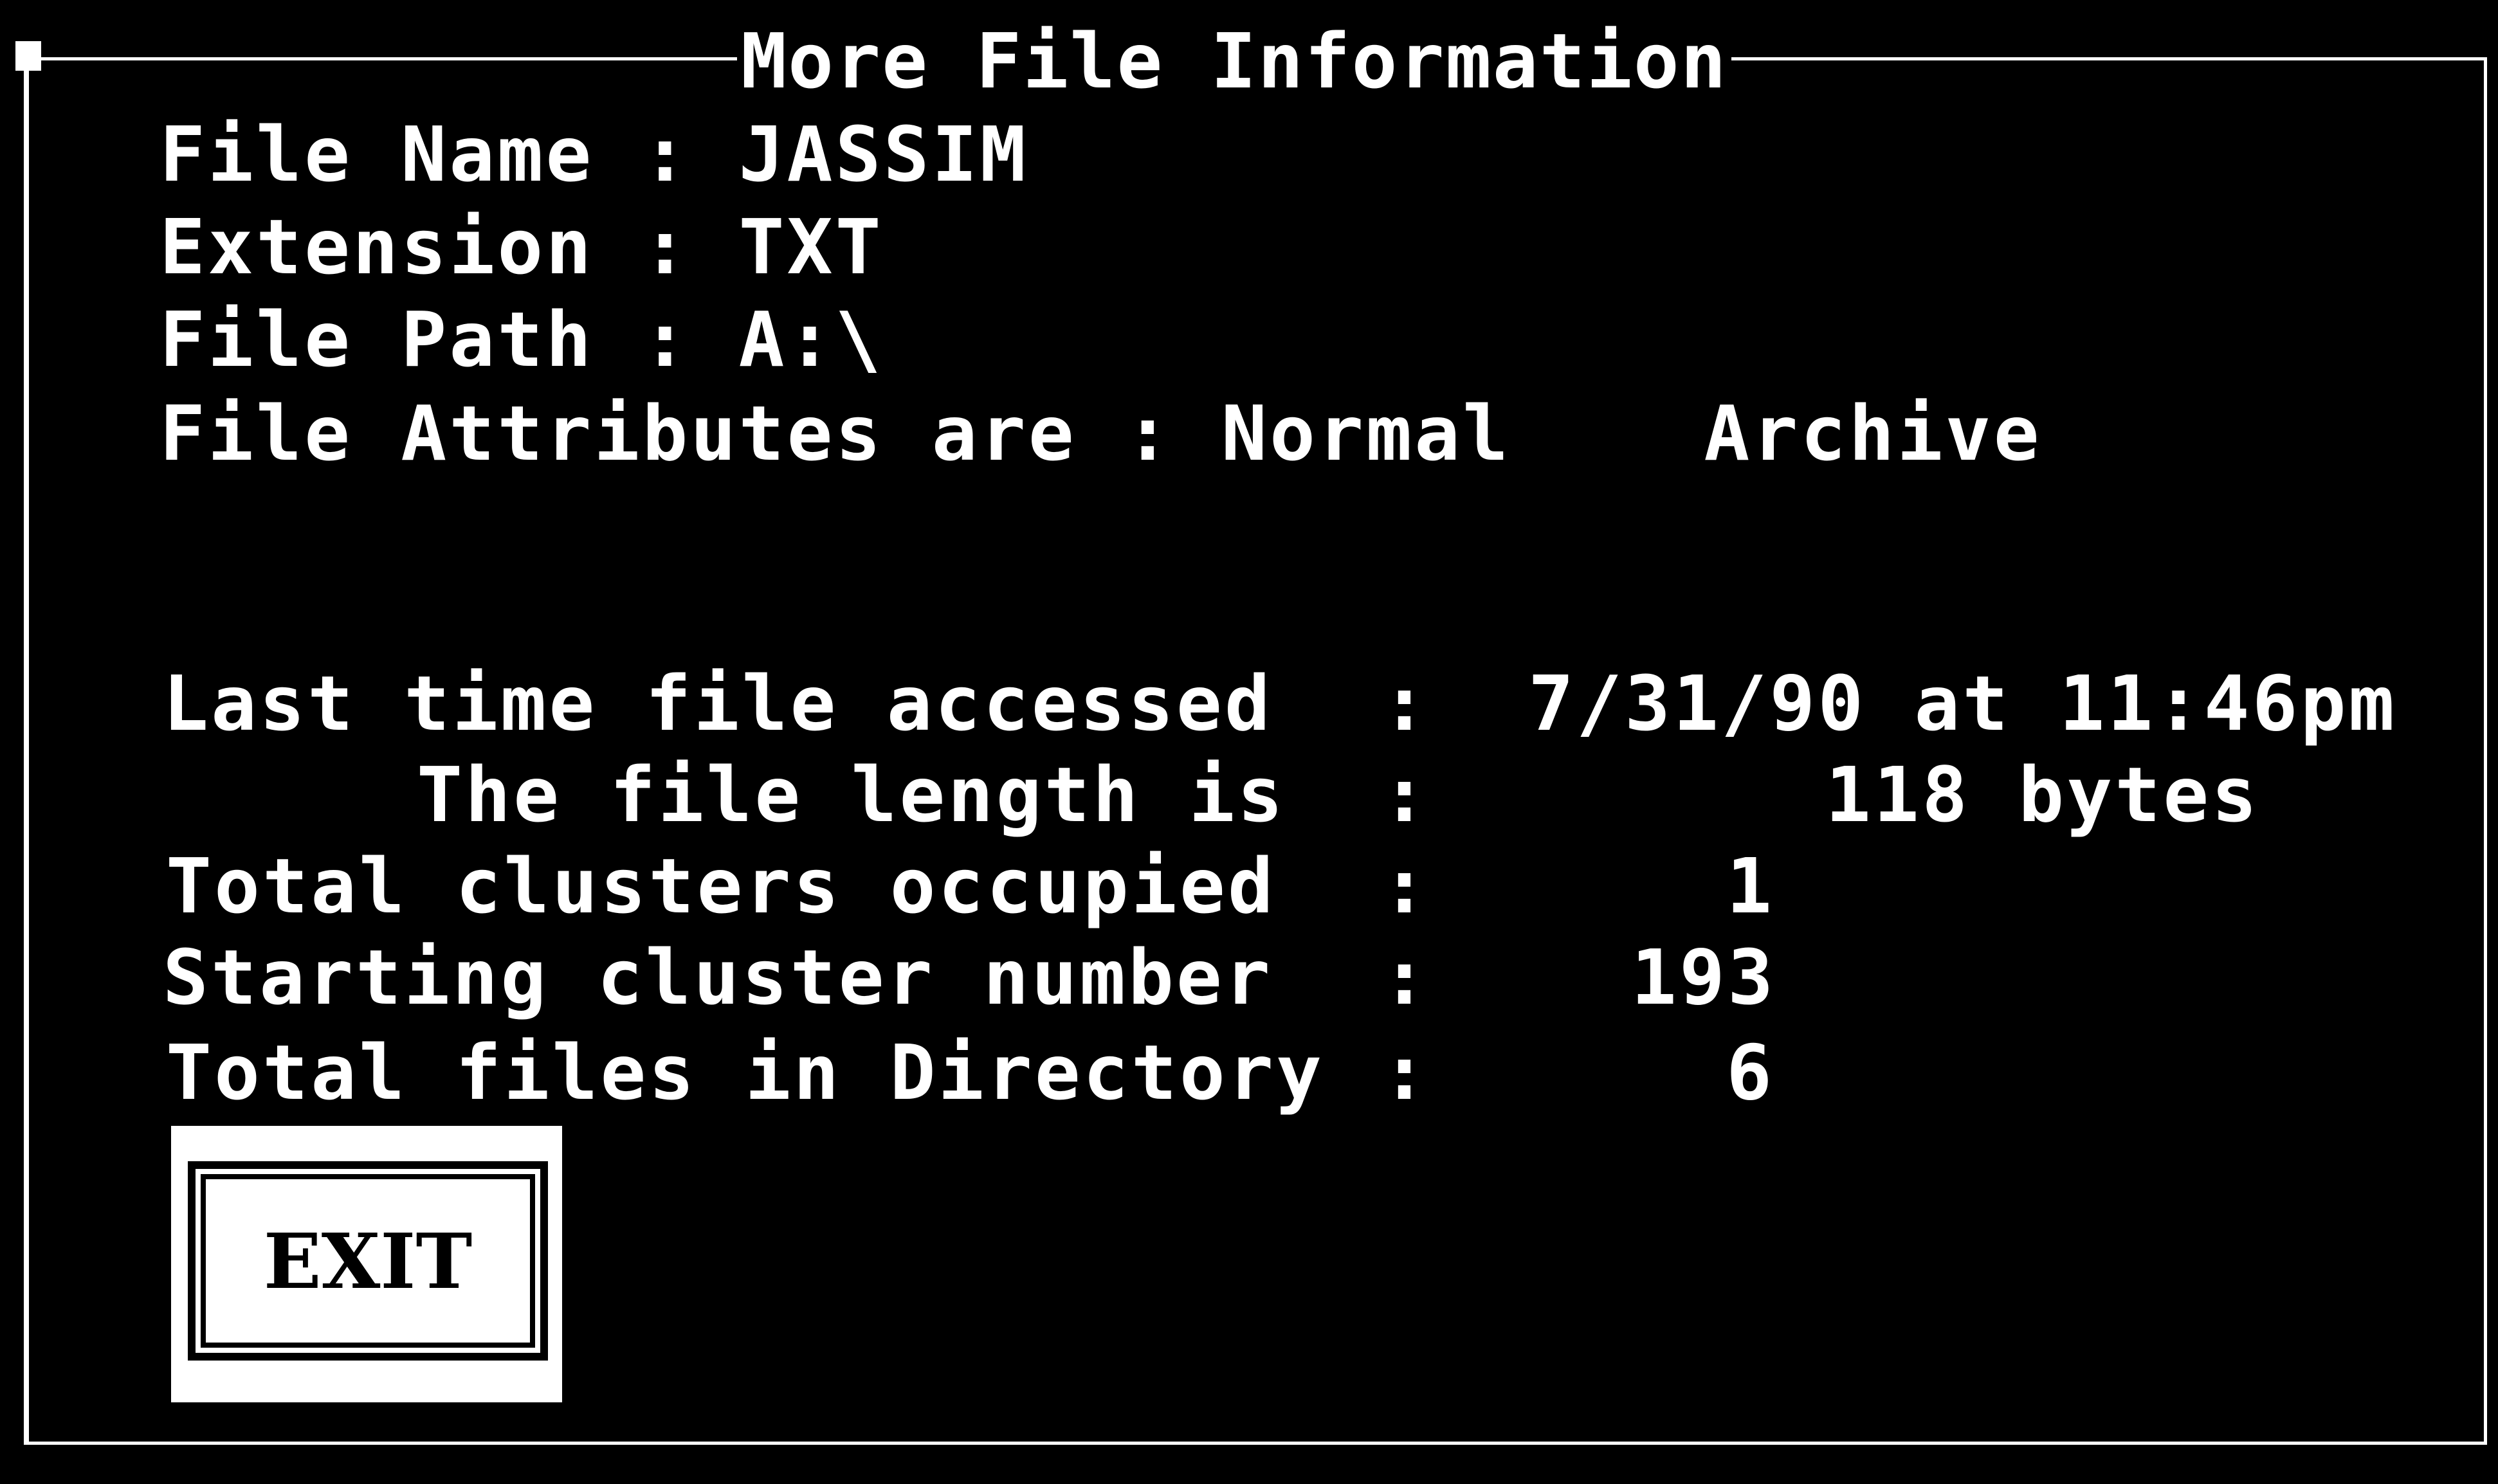 This screenshot has height=1484, width=2498. Describe the element at coordinates (1101, 433) in the screenshot. I see `file-attributes-line: File Attributes are : Normal Archive` at that location.